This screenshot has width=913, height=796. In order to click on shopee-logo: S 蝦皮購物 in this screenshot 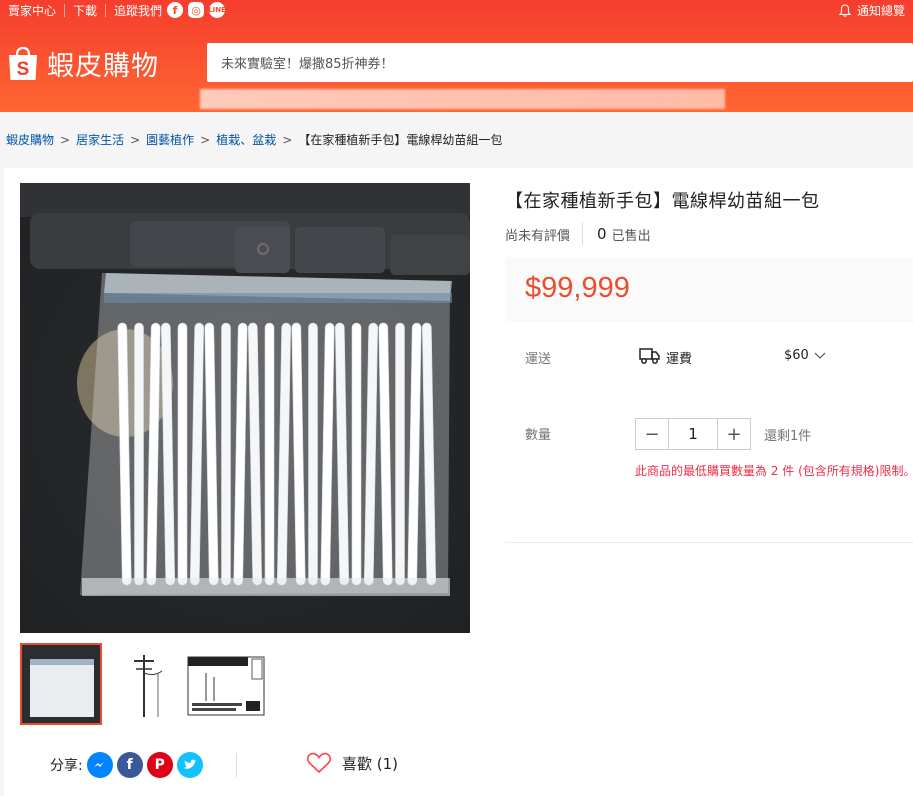, I will do `click(83, 63)`.